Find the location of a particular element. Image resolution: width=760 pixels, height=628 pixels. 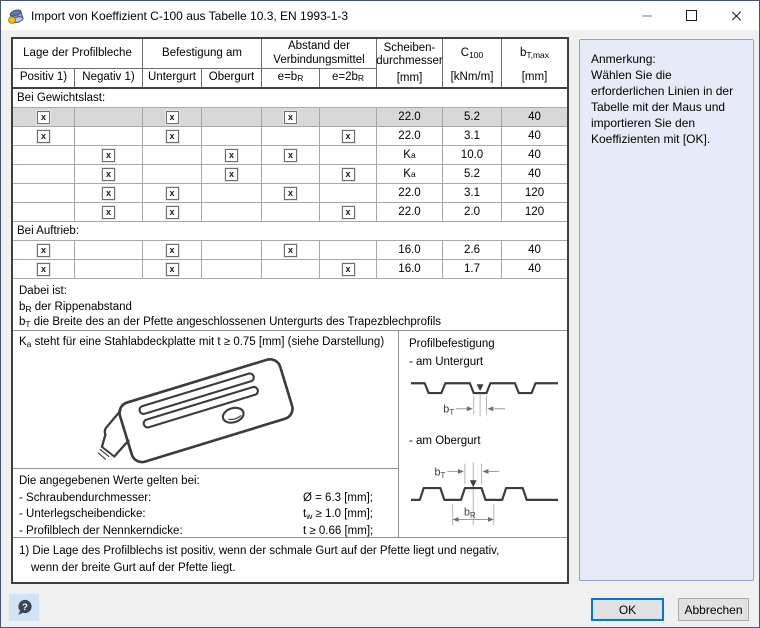

table-row: x x x Ka 5.2 40 is located at coordinates (290, 174).